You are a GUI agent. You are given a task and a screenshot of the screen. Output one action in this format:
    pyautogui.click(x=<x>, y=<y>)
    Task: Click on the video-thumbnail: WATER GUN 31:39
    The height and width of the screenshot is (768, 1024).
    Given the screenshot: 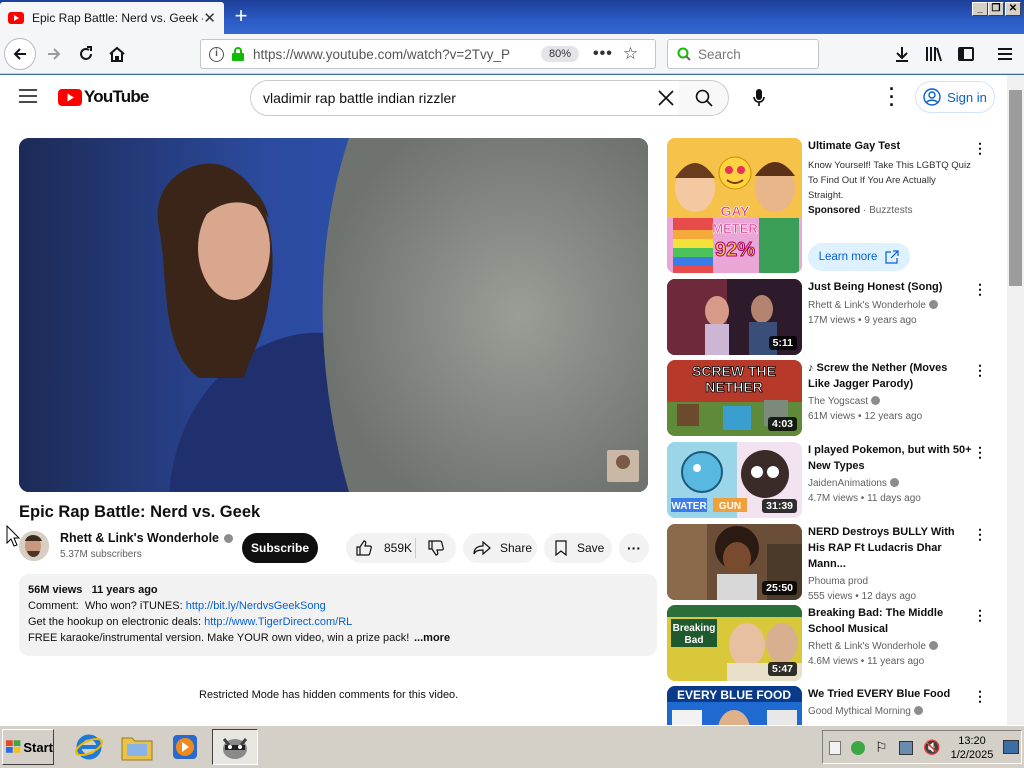 What is the action you would take?
    pyautogui.click(x=734, y=480)
    